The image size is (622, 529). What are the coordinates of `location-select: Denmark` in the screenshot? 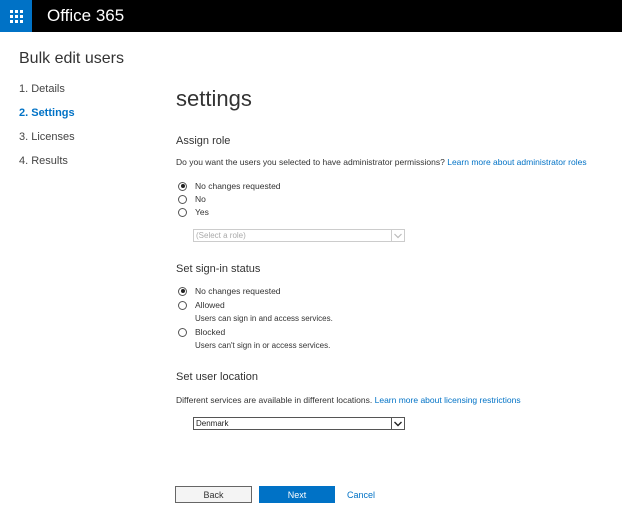 It's located at (299, 423).